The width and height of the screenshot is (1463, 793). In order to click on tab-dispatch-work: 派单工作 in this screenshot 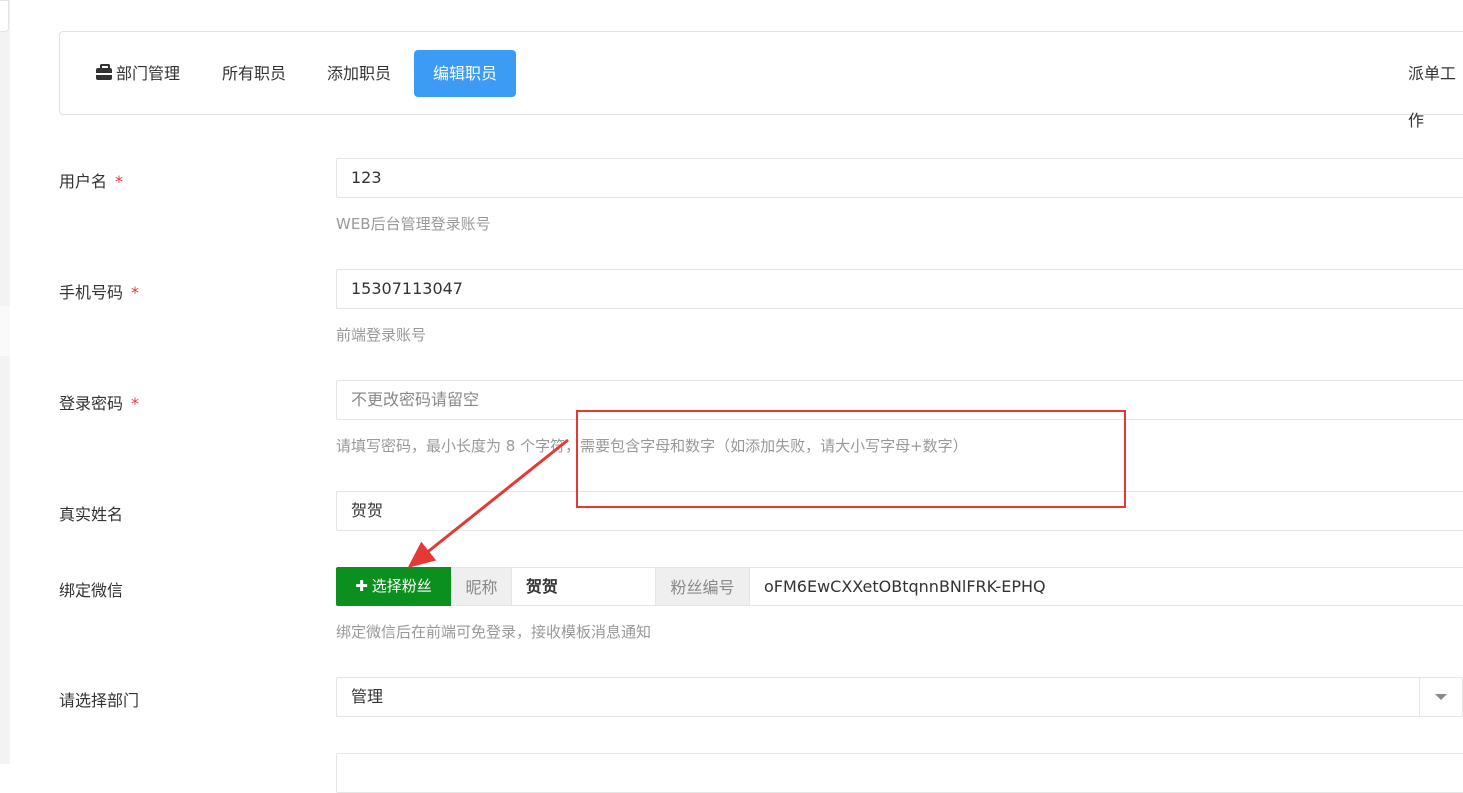, I will do `click(1426, 90)`.